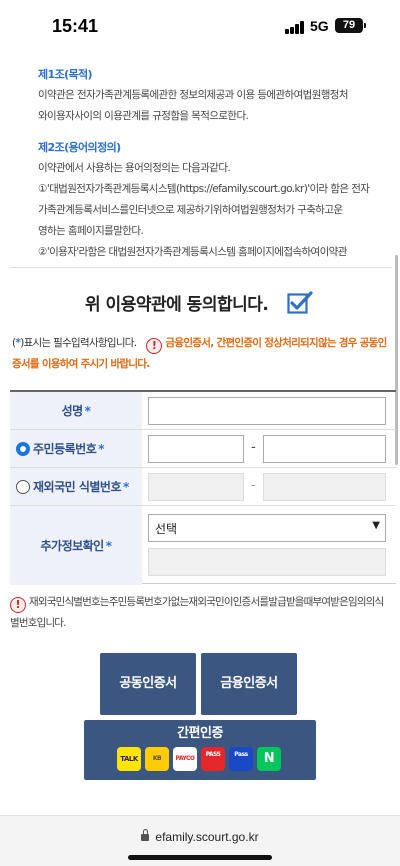 Image resolution: width=400 pixels, height=866 pixels. I want to click on url-text: efamily.scourt.go.kr, so click(207, 837).